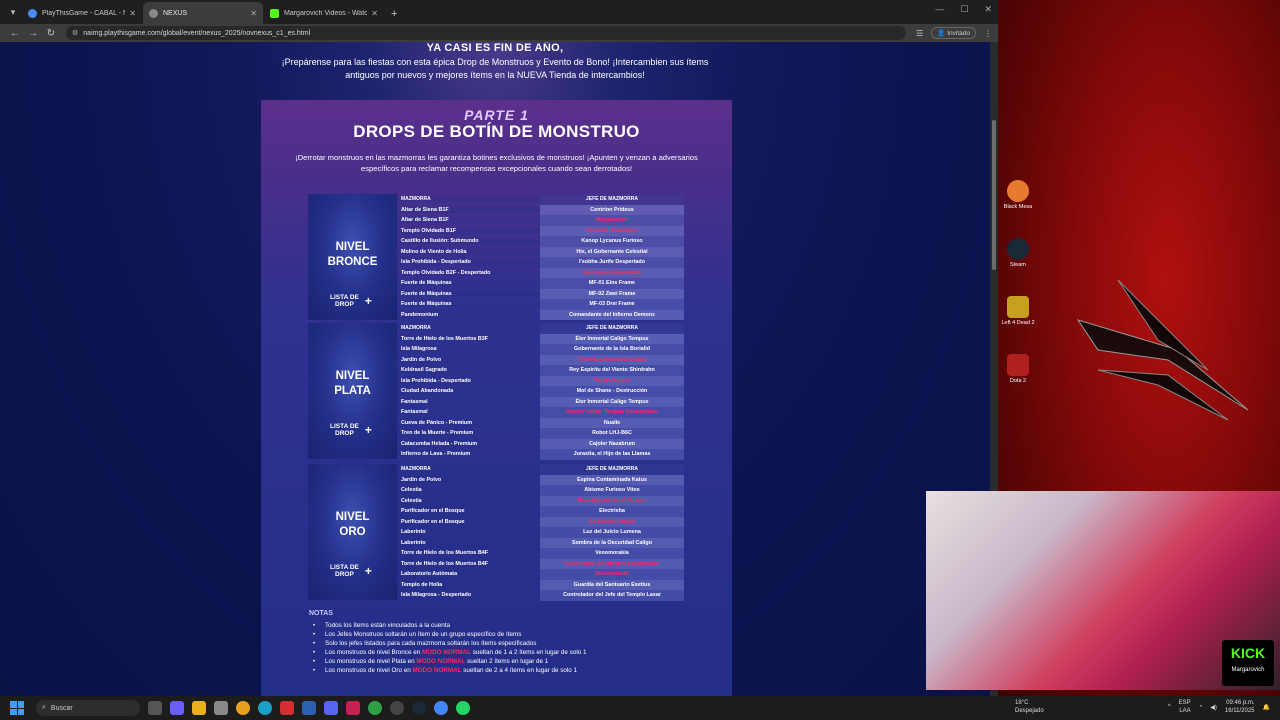  Describe the element at coordinates (919, 33) in the screenshot. I see `reading-list-icon: ☰` at that location.